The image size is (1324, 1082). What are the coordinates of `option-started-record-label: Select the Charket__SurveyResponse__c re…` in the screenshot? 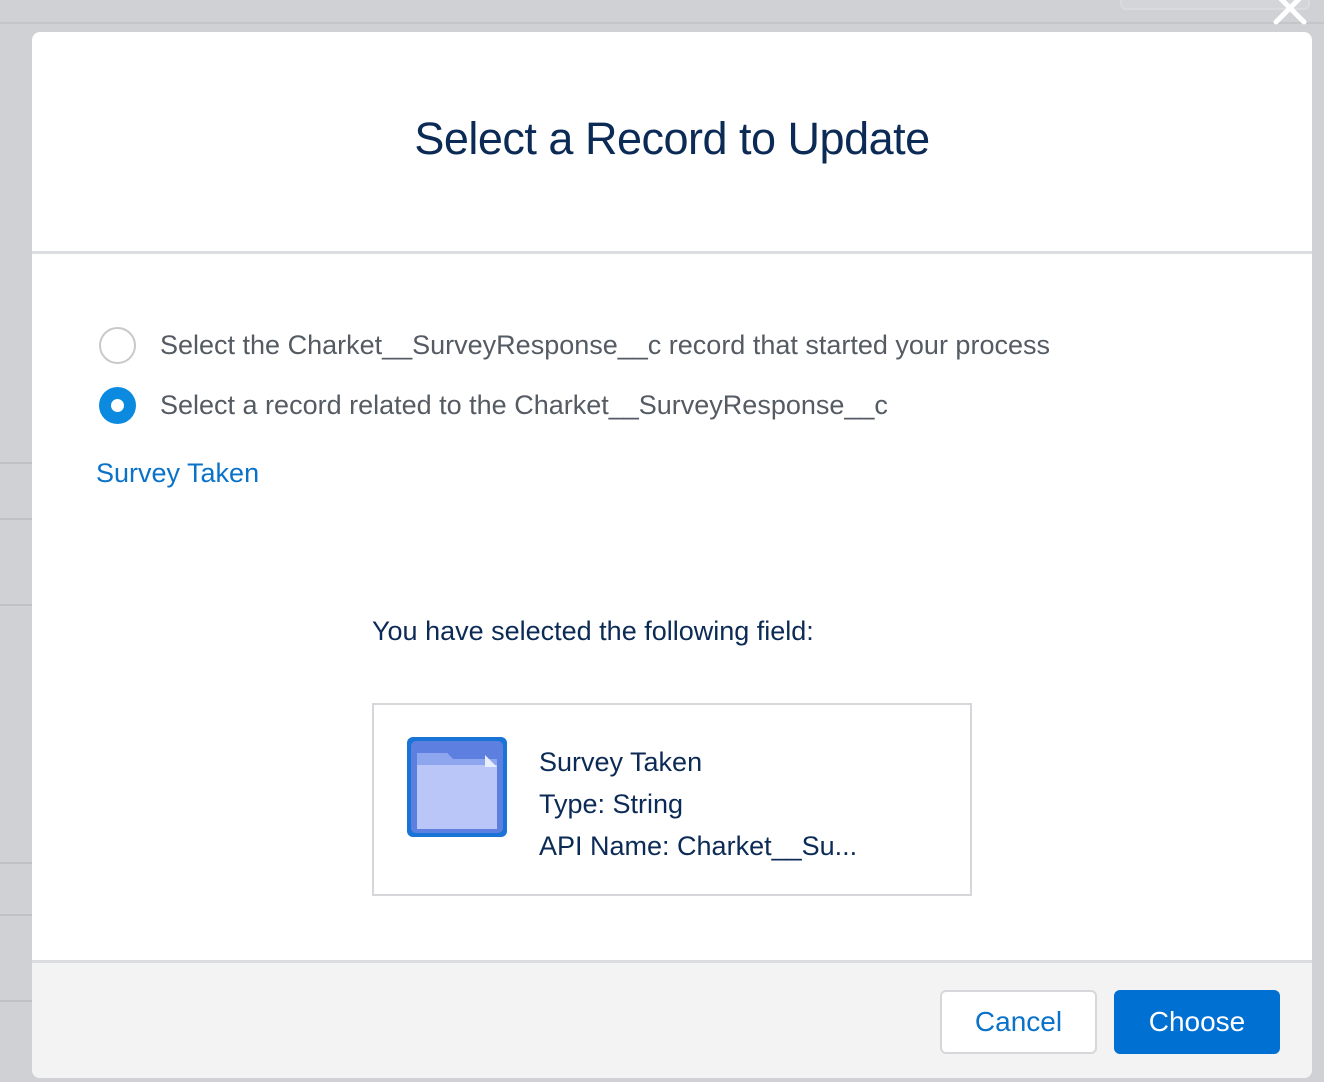 It's located at (605, 345).